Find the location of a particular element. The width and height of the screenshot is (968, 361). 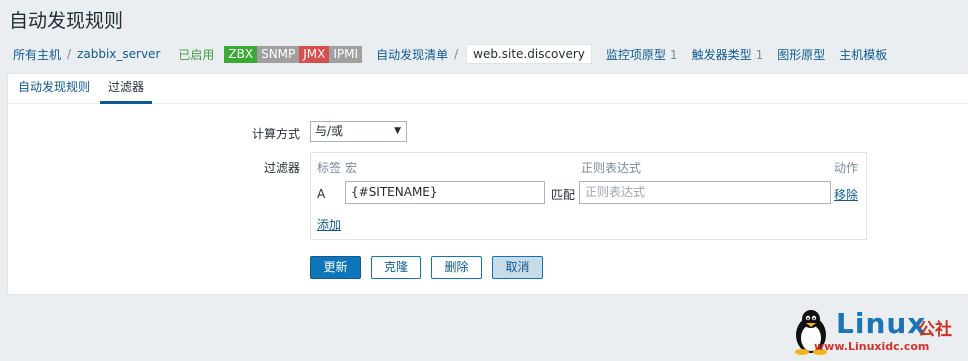

breadcrumb-discovery-list: 自动发现清单 is located at coordinates (412, 54).